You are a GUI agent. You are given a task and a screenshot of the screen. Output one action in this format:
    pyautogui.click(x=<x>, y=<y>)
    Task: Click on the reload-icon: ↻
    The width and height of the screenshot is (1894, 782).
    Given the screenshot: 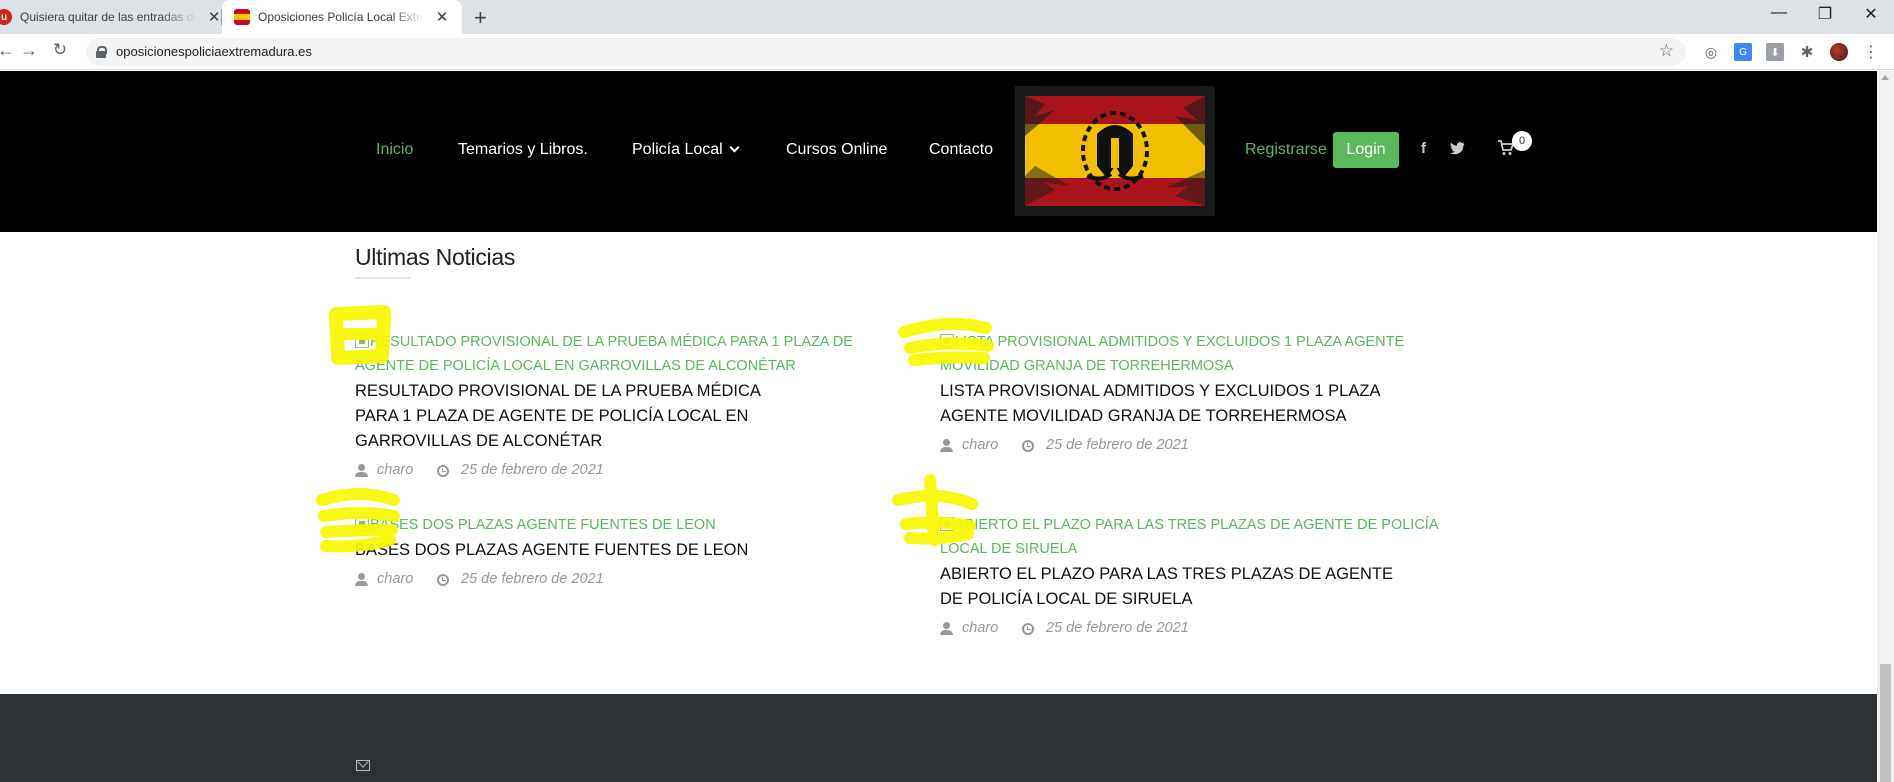 What is the action you would take?
    pyautogui.click(x=60, y=50)
    